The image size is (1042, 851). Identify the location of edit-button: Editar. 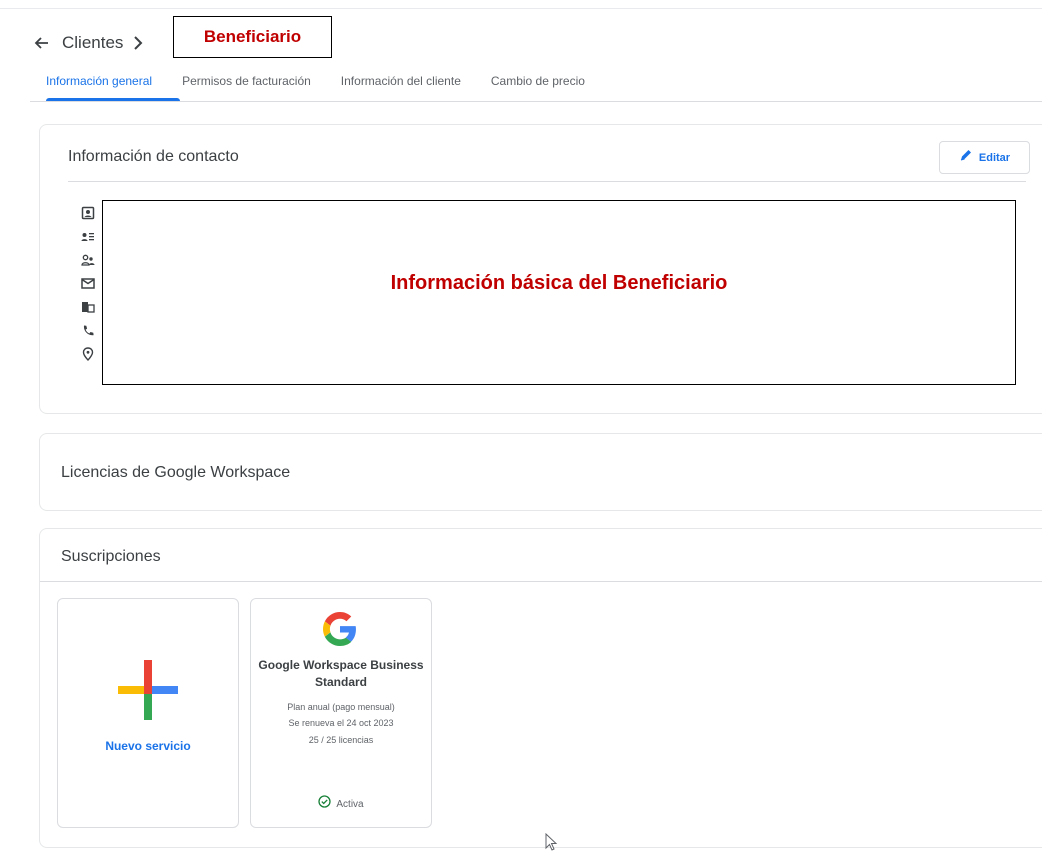
(984, 157).